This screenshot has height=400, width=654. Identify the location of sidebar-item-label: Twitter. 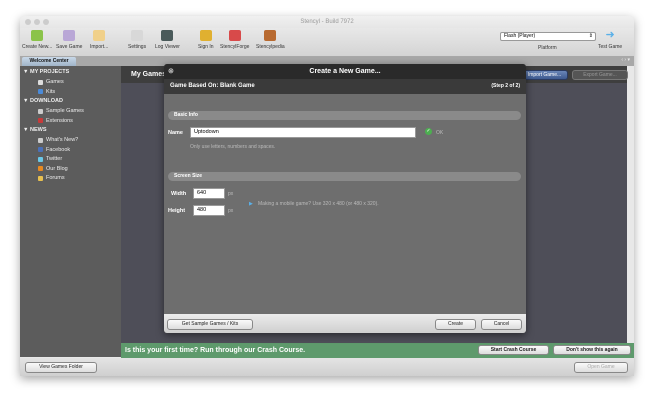
(54, 159).